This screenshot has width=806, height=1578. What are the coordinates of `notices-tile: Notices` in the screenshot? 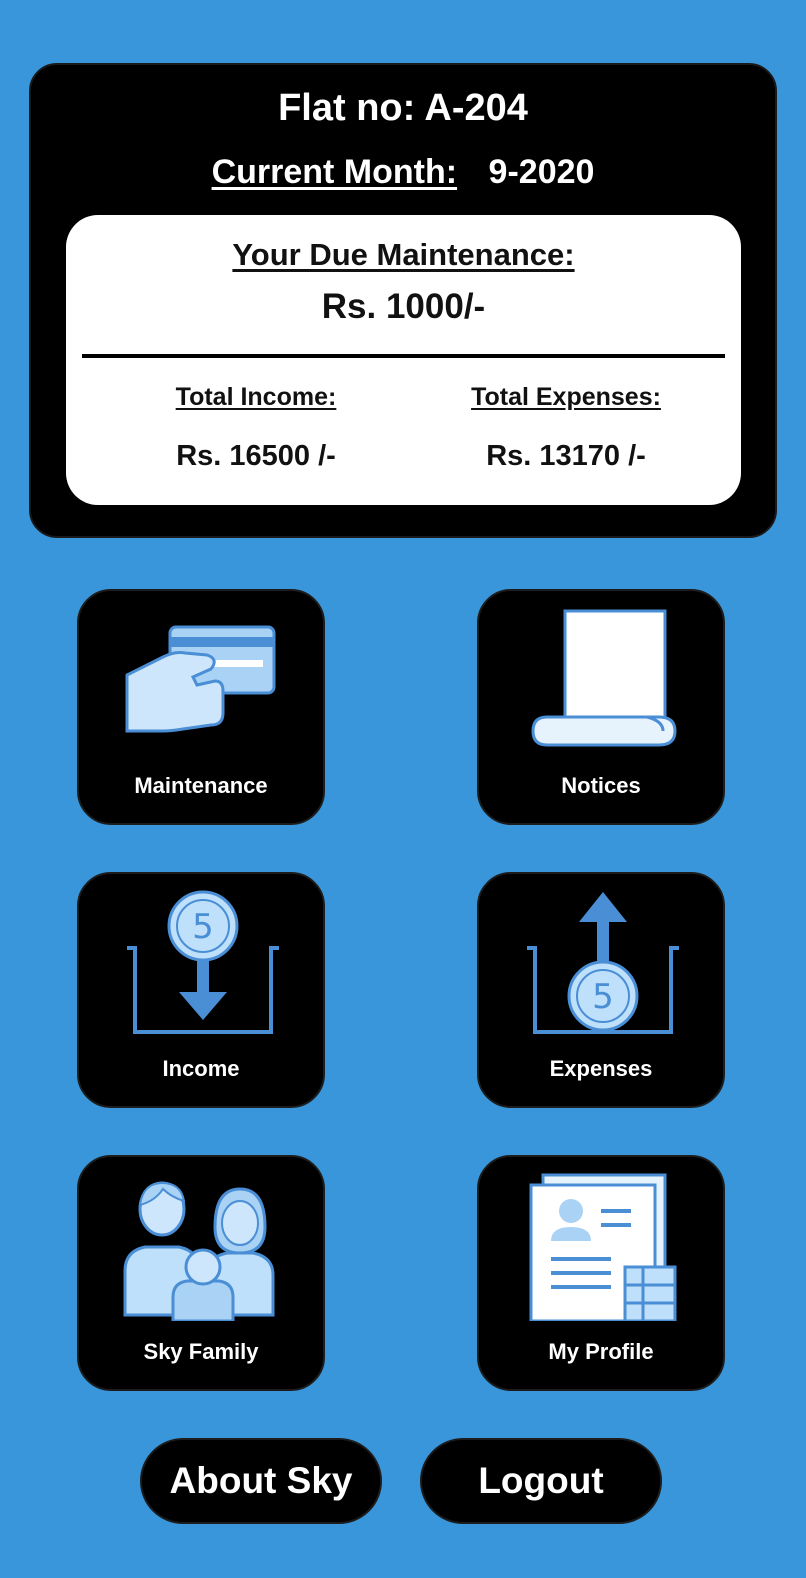 It's located at (601, 707).